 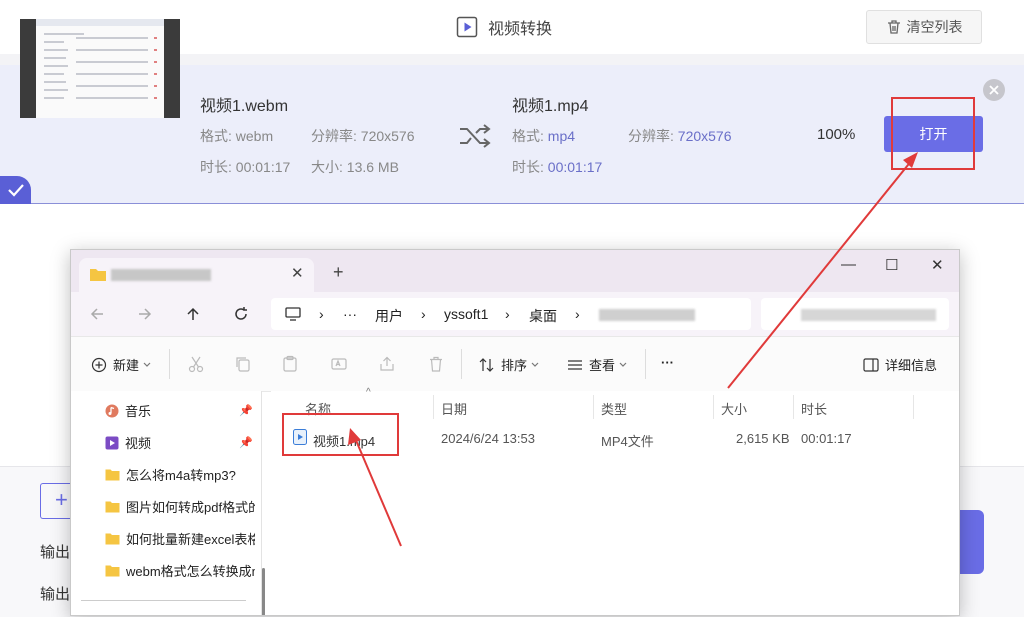 I want to click on source-resolution: 分辨率: 720x576, so click(x=363, y=136).